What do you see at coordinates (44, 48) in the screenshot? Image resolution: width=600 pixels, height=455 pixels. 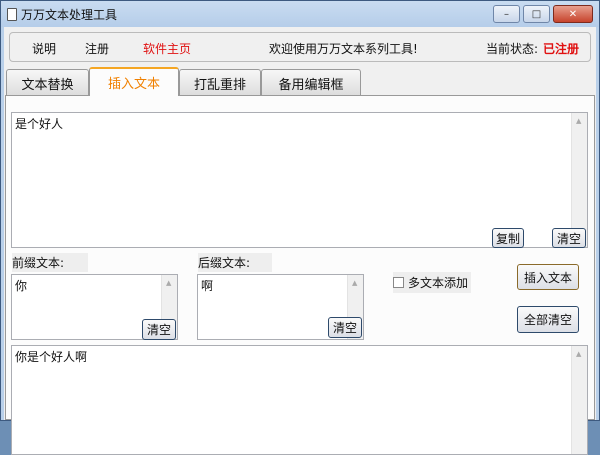 I see `help-link: 说明` at bounding box center [44, 48].